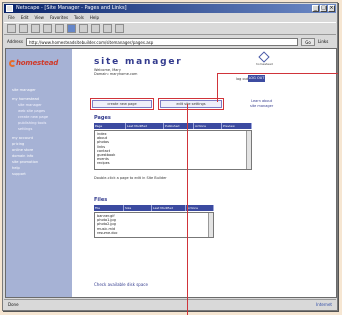 Image resolution: width=342 pixels, height=315 pixels. I want to click on learn-links: Learn about site manager, so click(261, 104).